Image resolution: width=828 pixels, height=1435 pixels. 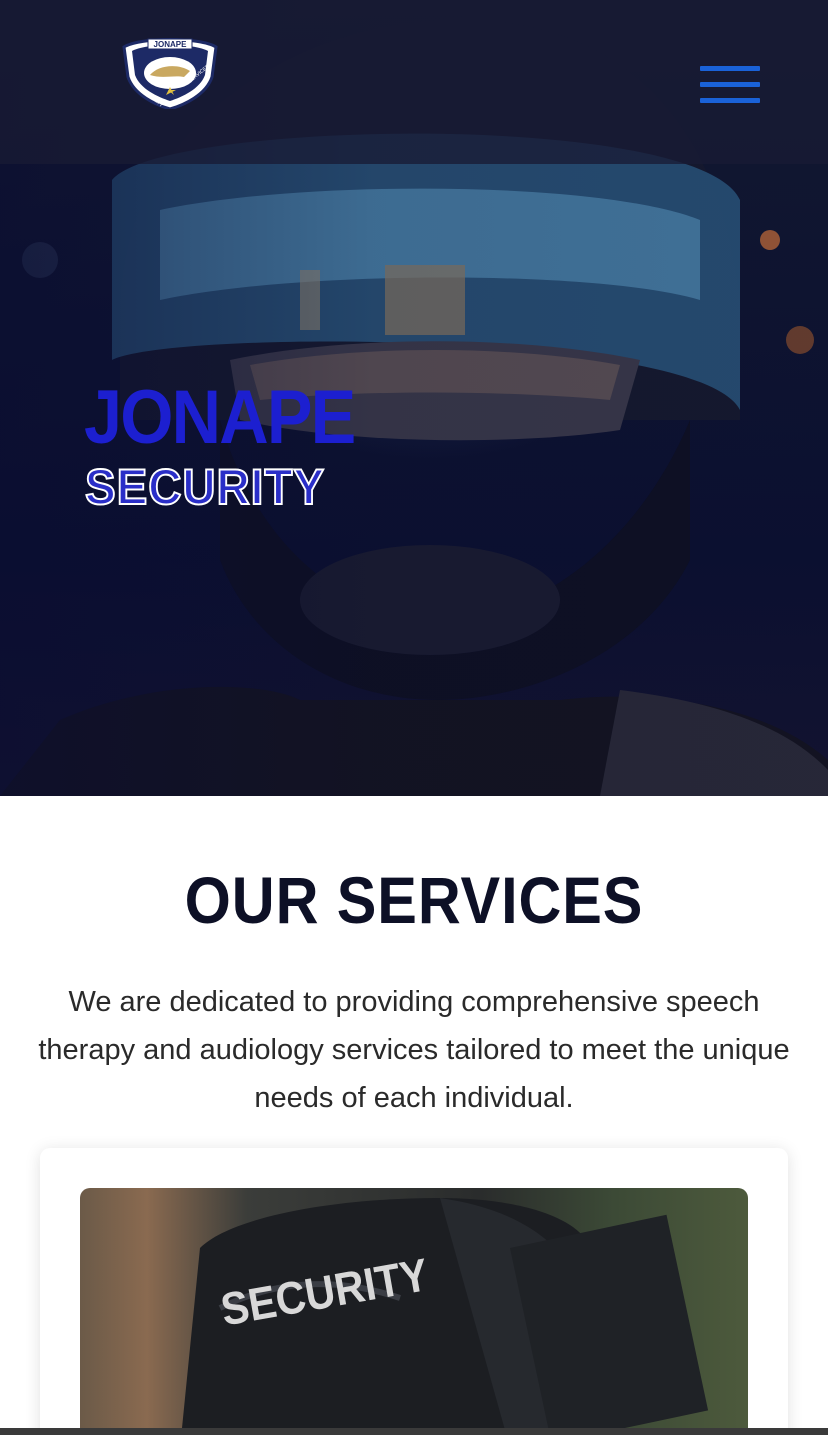 I want to click on screen-bottom-edge, so click(x=414, y=1431).